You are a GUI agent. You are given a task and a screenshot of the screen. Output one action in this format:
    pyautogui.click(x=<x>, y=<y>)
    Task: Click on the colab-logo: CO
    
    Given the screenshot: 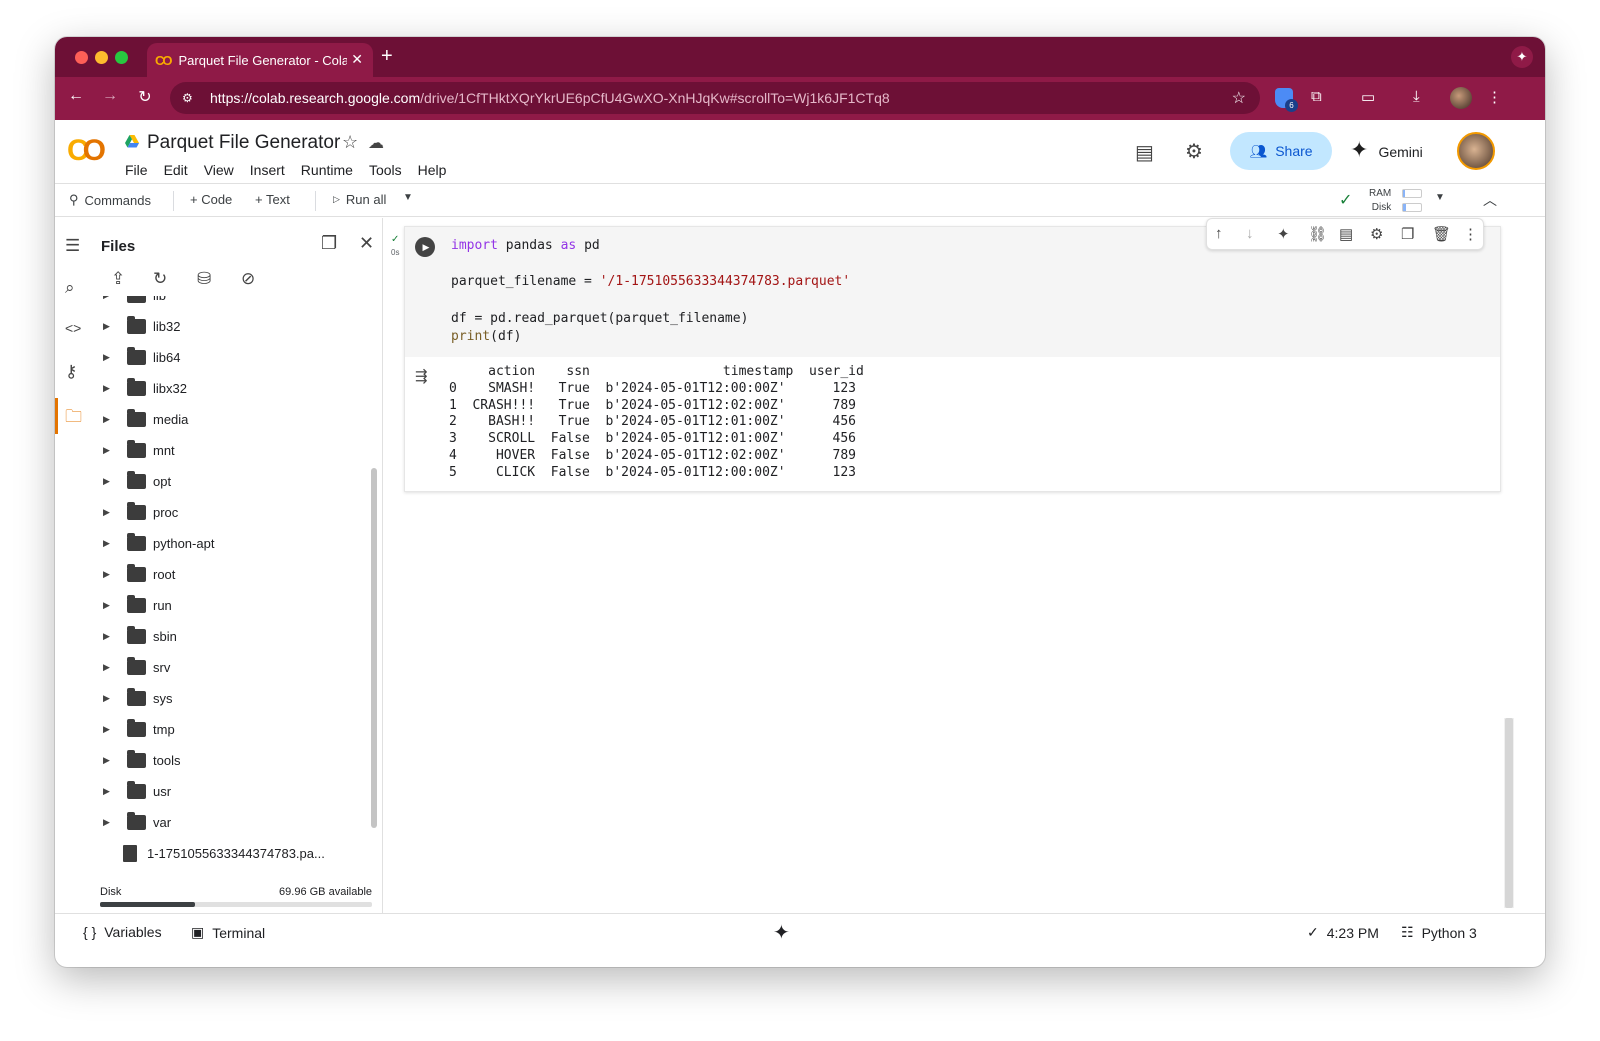 What is the action you would take?
    pyautogui.click(x=86, y=151)
    